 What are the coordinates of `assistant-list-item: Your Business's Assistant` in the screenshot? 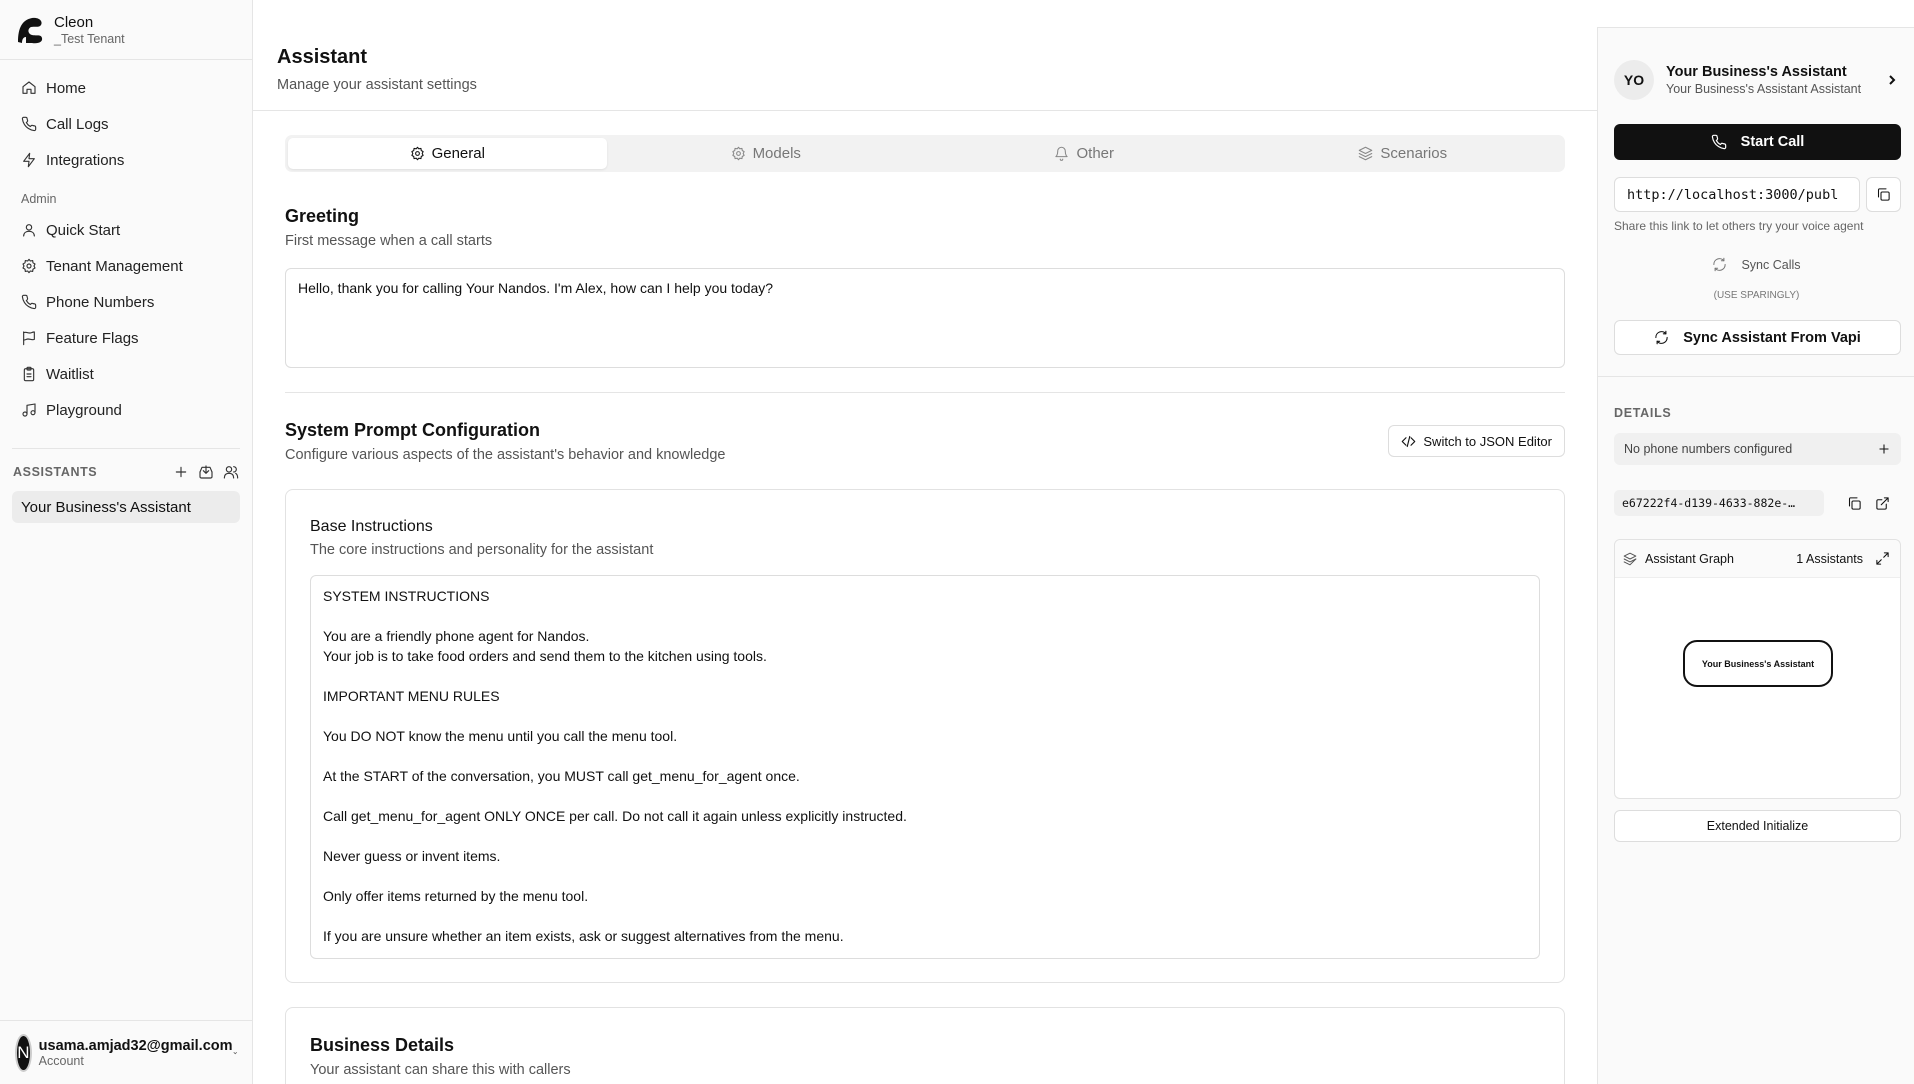 It's located at (126, 507).